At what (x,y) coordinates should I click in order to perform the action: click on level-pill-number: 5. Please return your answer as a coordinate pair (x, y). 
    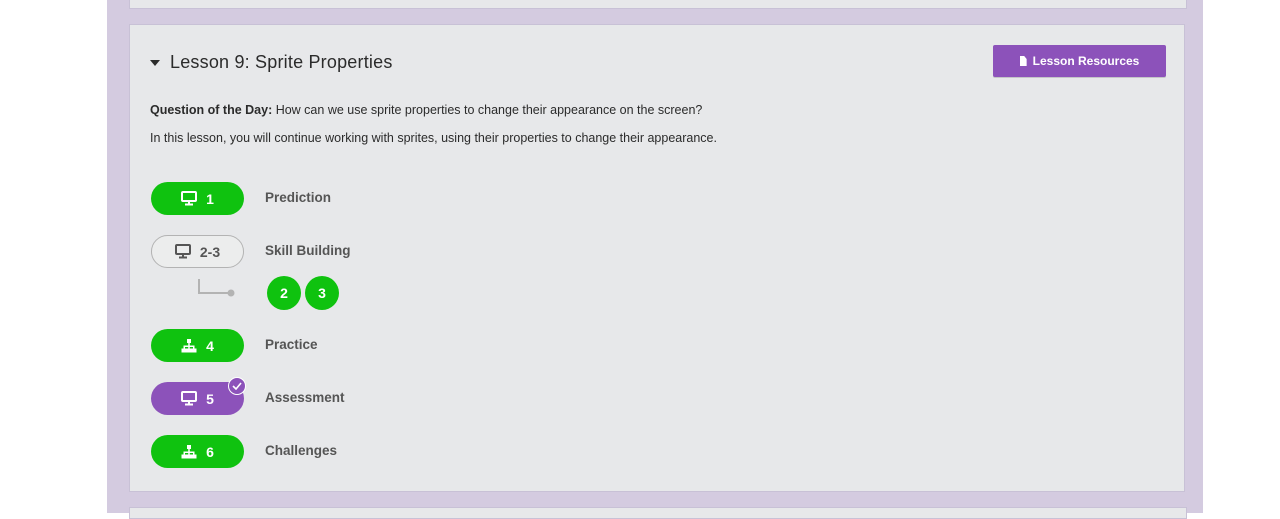
    Looking at the image, I should click on (210, 398).